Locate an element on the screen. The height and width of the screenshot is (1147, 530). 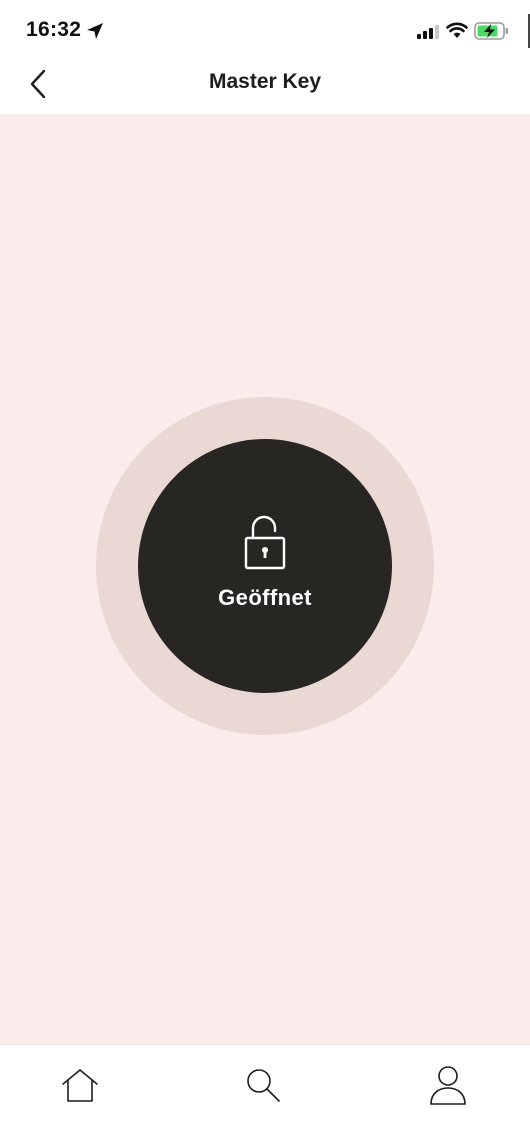
profile-icon is located at coordinates (448, 1085).